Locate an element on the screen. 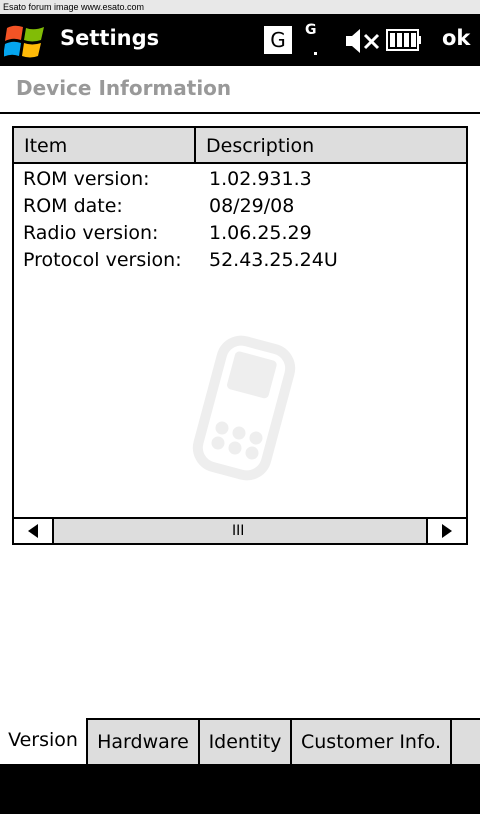  horizontal-scrollbar: III is located at coordinates (240, 530).